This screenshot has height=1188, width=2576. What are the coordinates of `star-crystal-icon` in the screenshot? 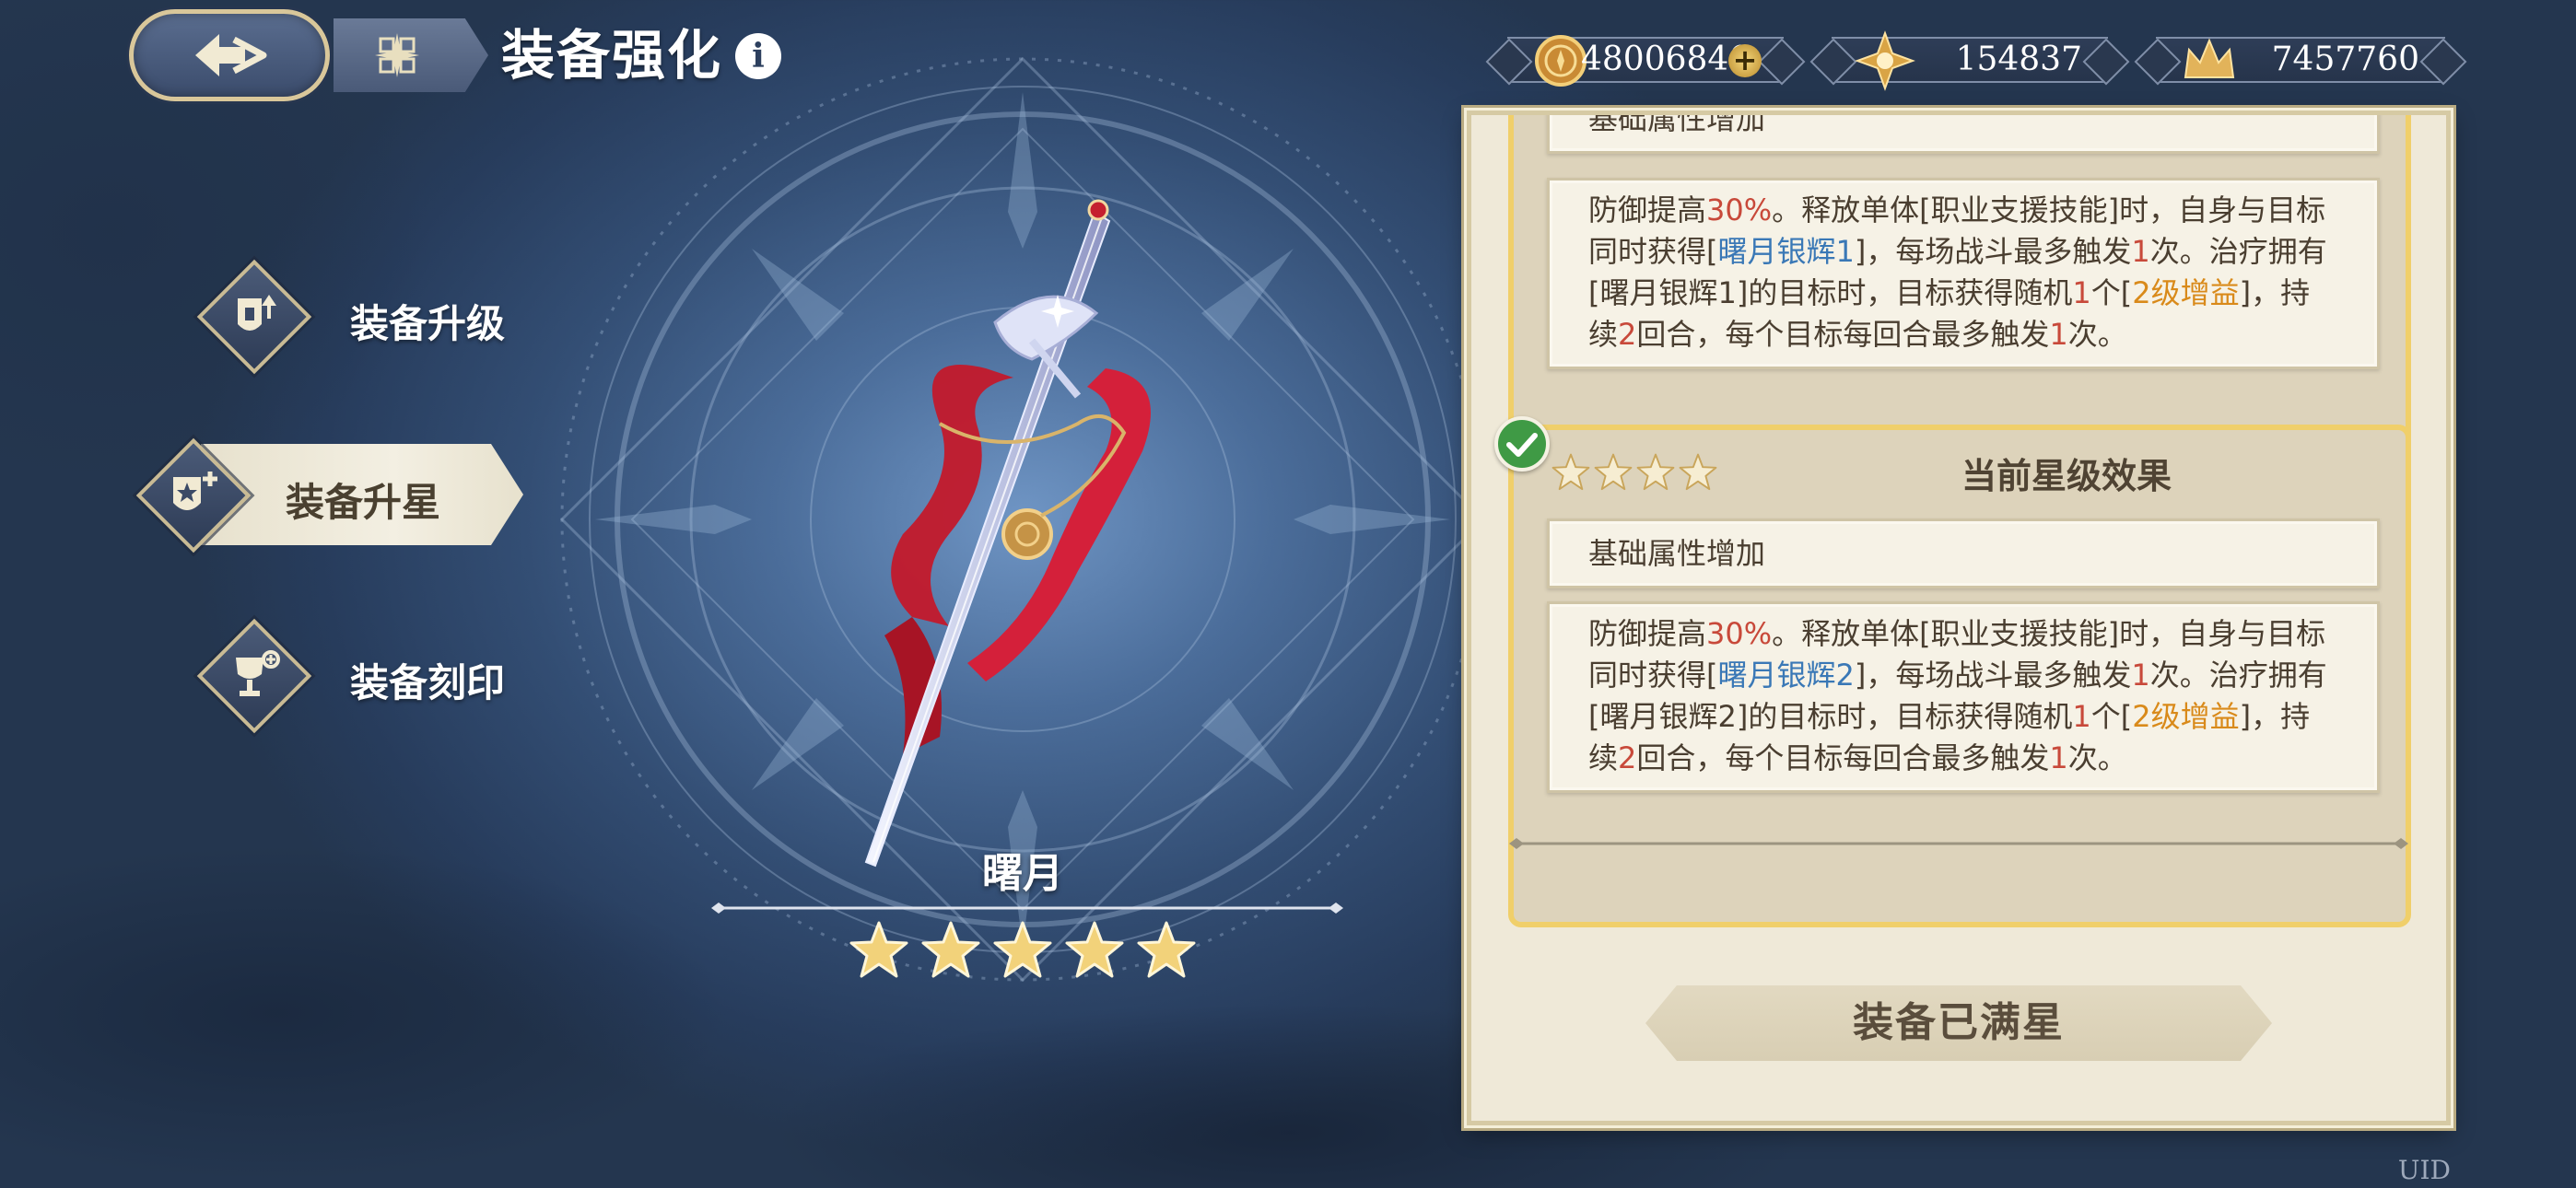 It's located at (1885, 60).